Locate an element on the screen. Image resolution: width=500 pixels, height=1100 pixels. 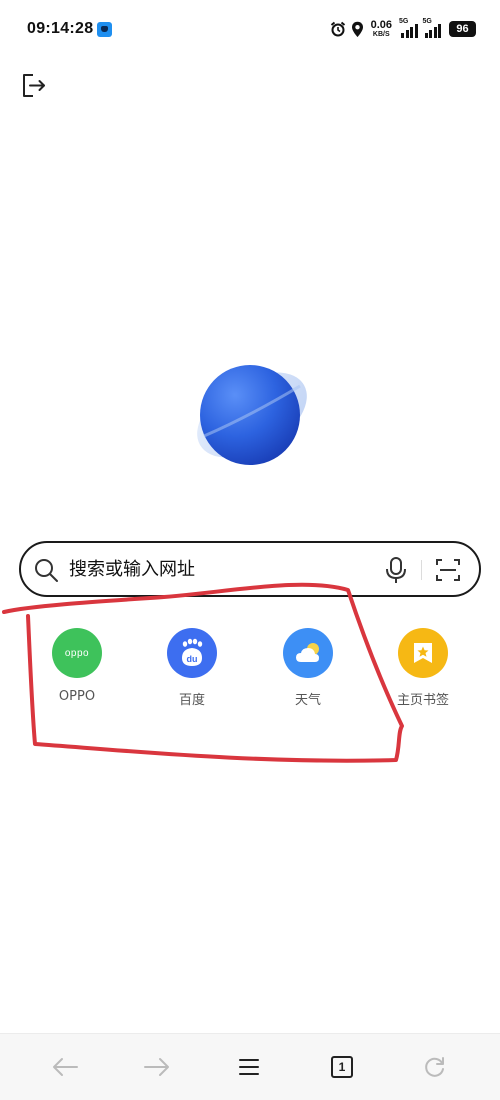
exit-icon is located at coordinates (33, 85).